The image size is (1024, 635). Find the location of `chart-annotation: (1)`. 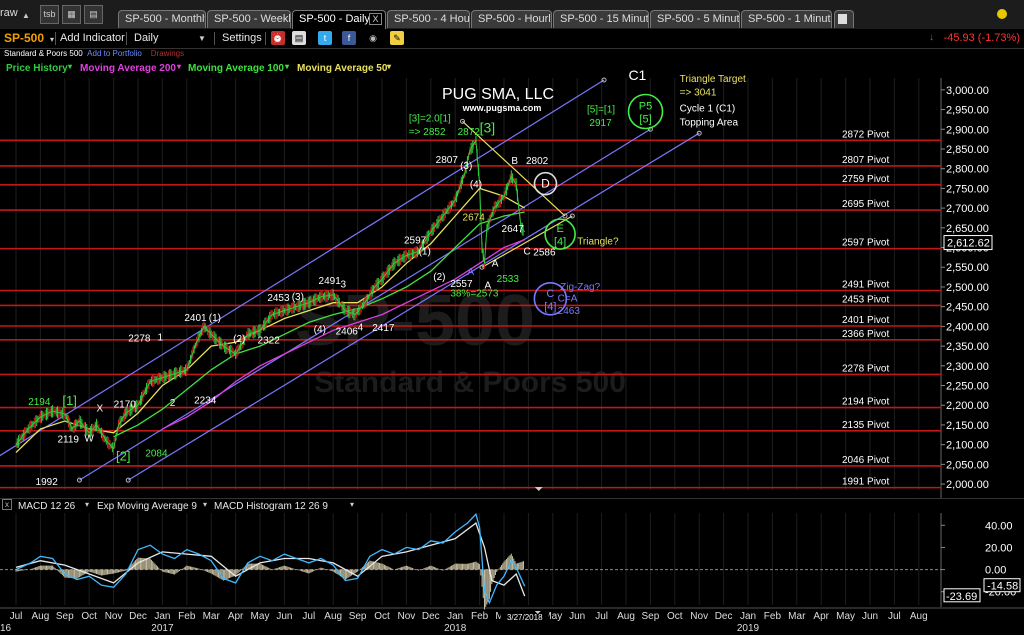

chart-annotation: (1) is located at coordinates (425, 252).